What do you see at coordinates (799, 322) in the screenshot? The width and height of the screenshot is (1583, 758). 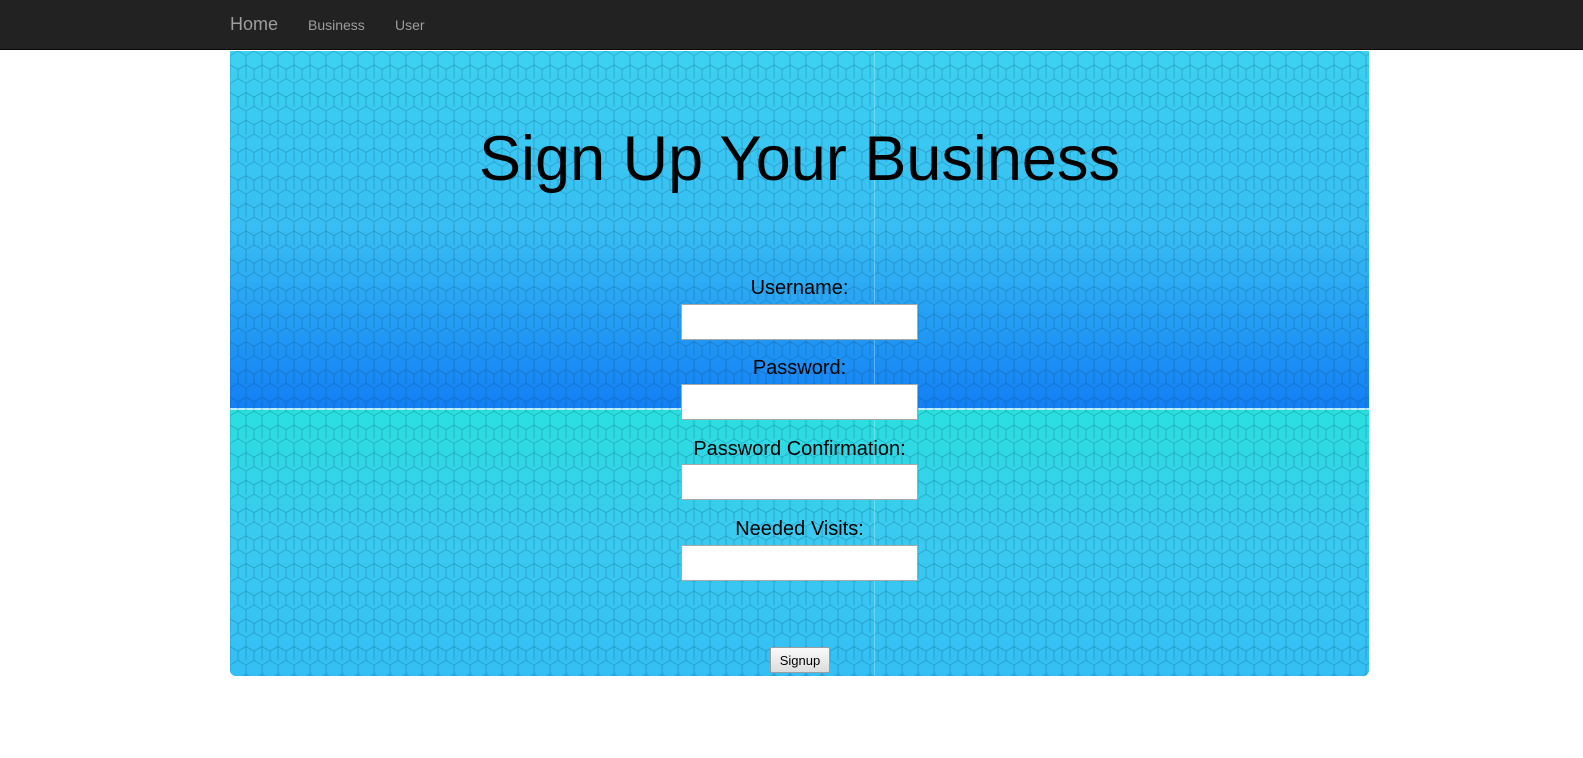 I see `username-input` at bounding box center [799, 322].